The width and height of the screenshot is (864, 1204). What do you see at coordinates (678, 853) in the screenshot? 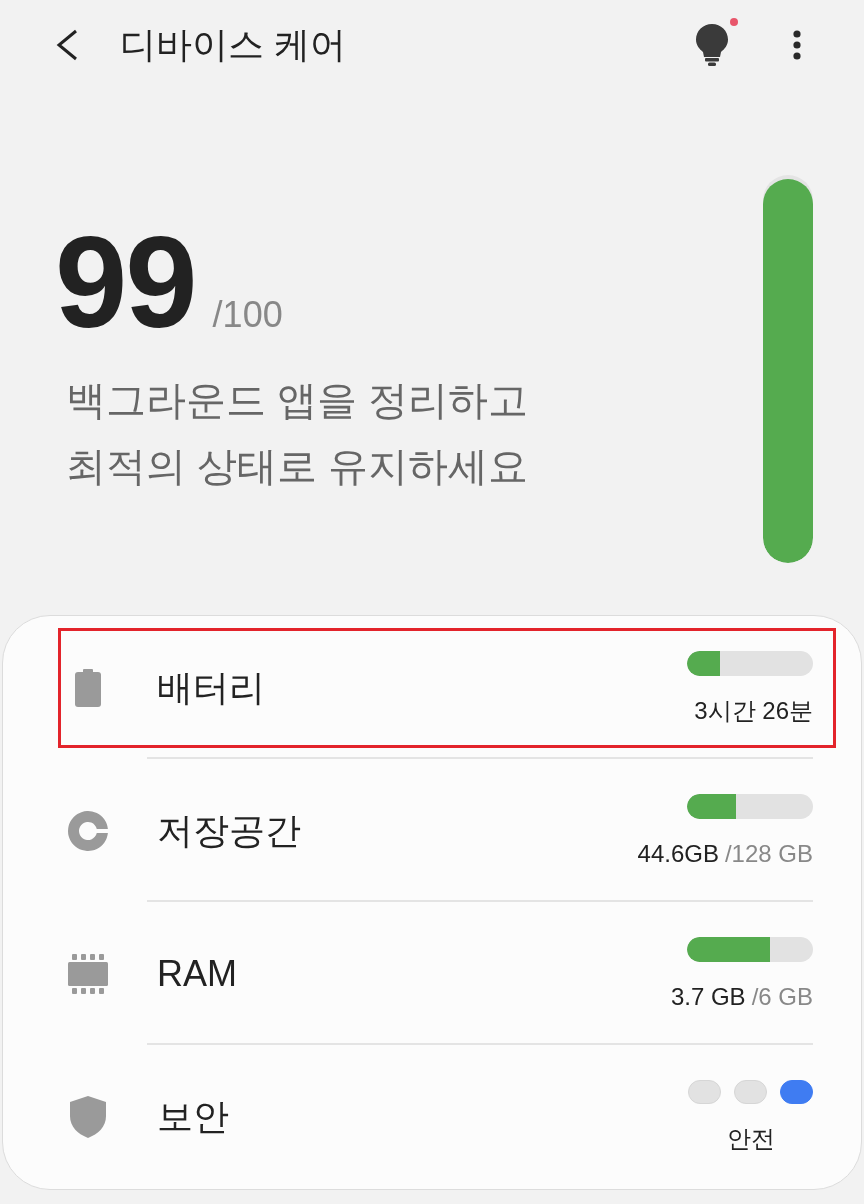
I see `usage-text: 44.6GB` at bounding box center [678, 853].